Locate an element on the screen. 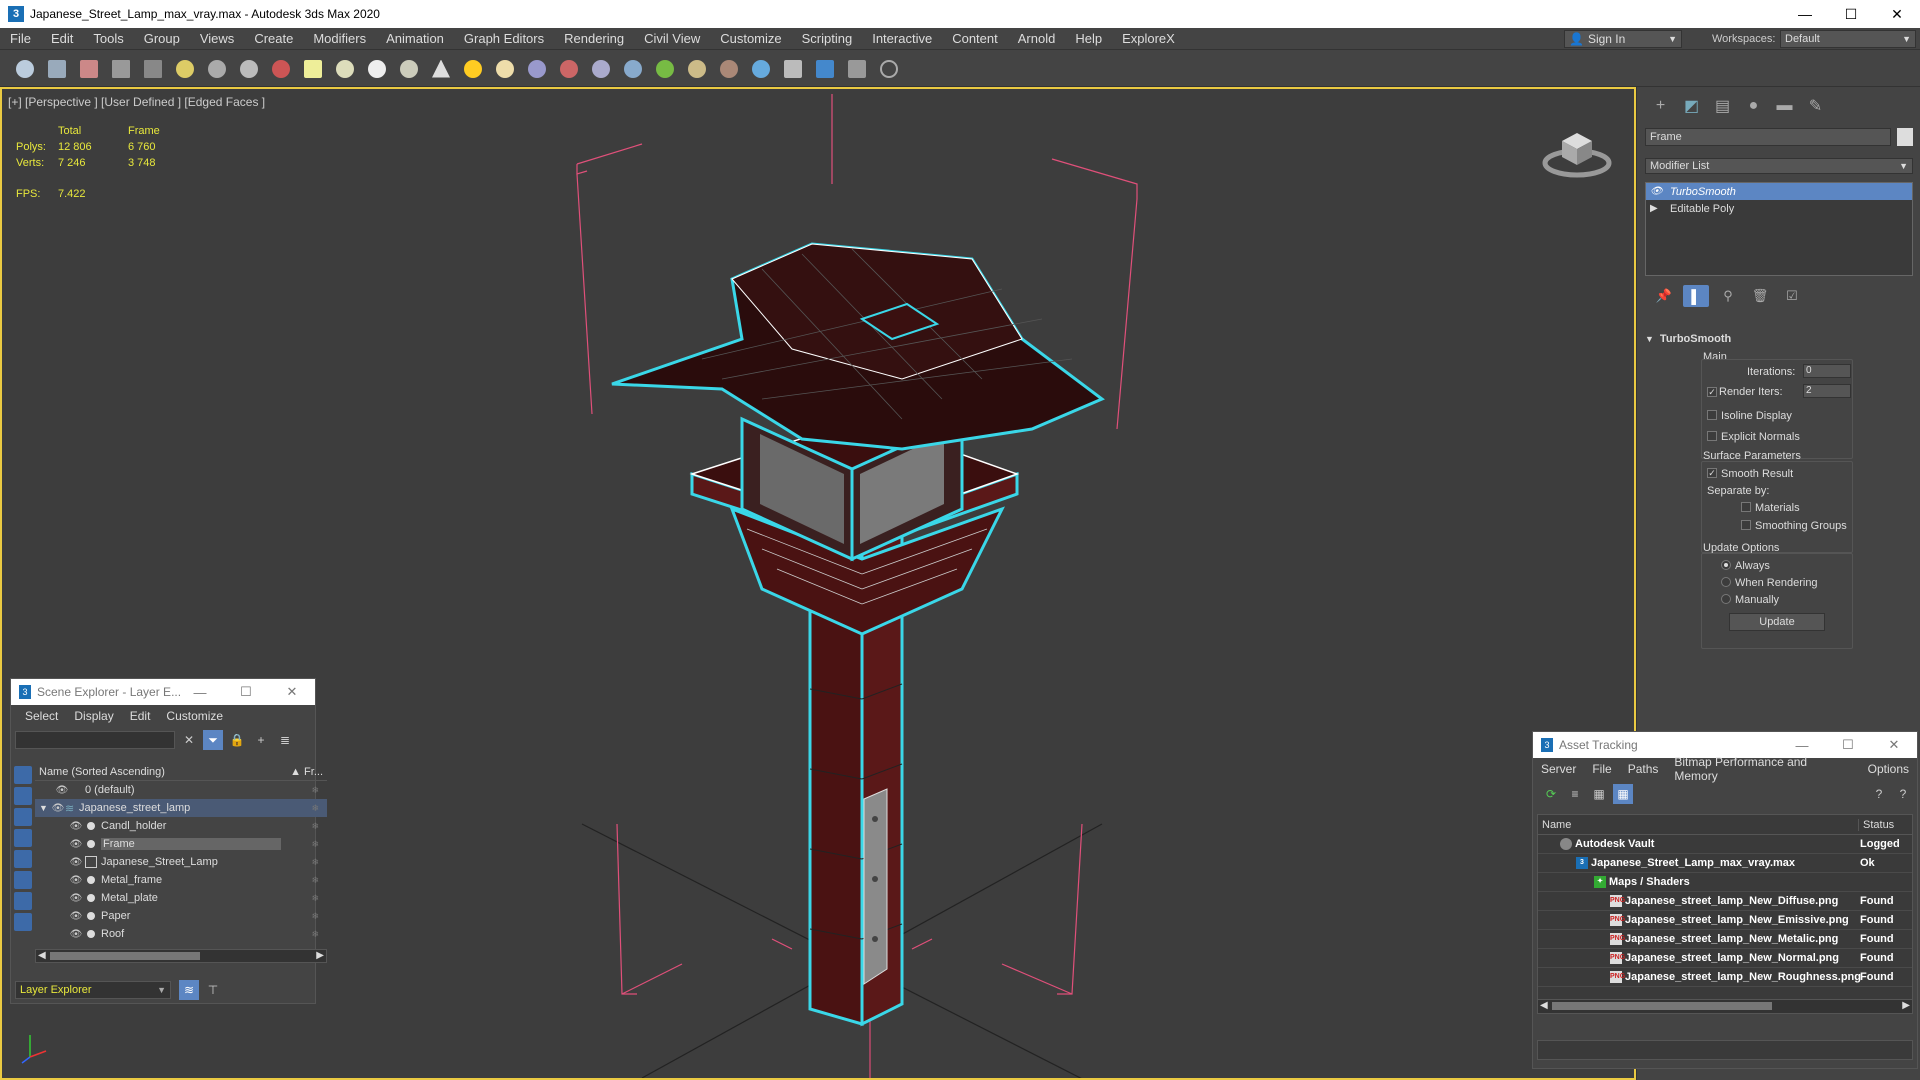 The height and width of the screenshot is (1080, 1920). smoothing-groups-checkbox is located at coordinates (1746, 525).